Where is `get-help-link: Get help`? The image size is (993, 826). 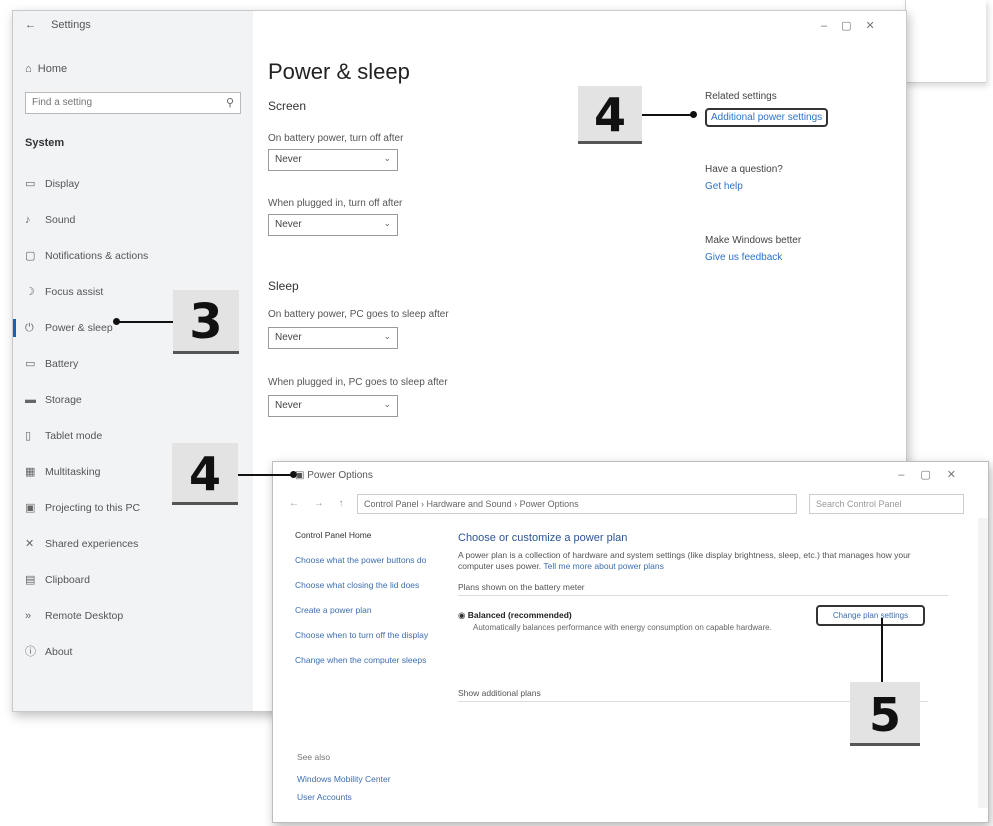
get-help-link: Get help is located at coordinates (744, 186).